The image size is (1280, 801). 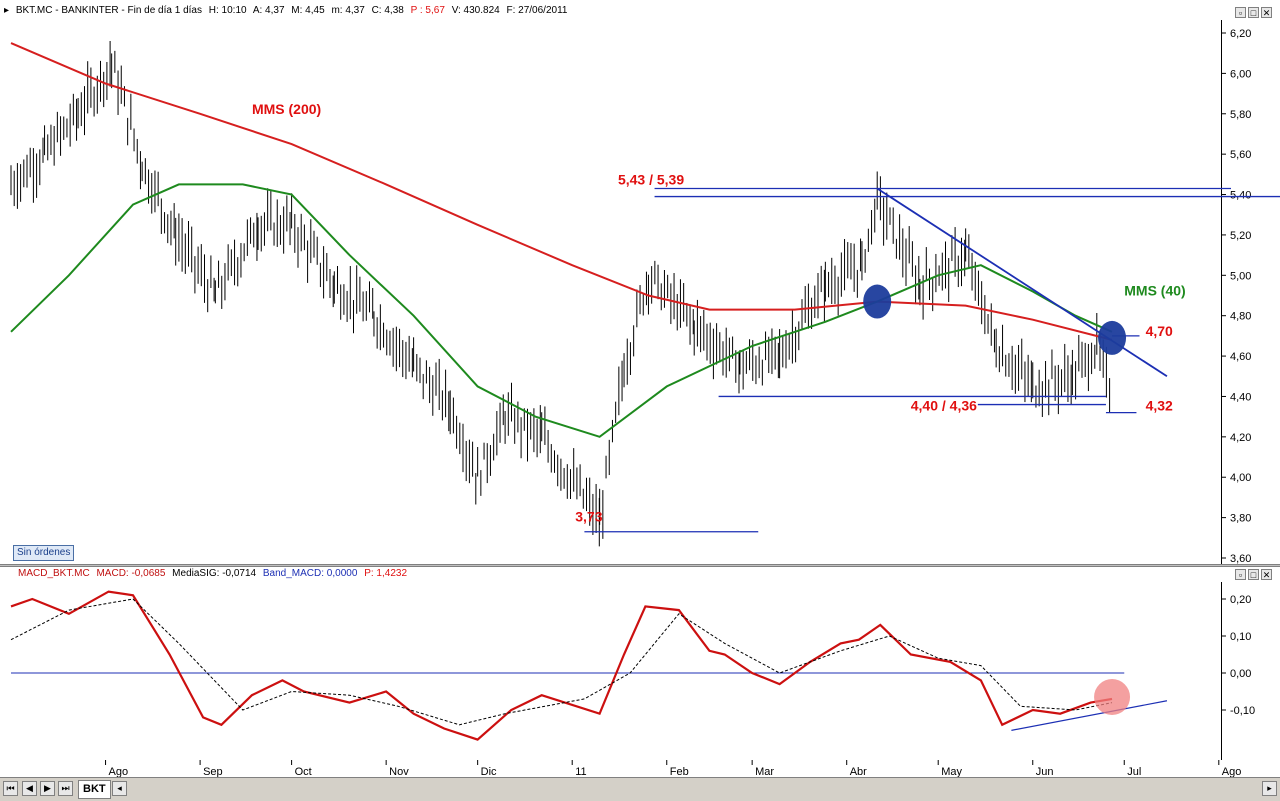 I want to click on price-annotation: 5,43 / 5,39, so click(x=651, y=179).